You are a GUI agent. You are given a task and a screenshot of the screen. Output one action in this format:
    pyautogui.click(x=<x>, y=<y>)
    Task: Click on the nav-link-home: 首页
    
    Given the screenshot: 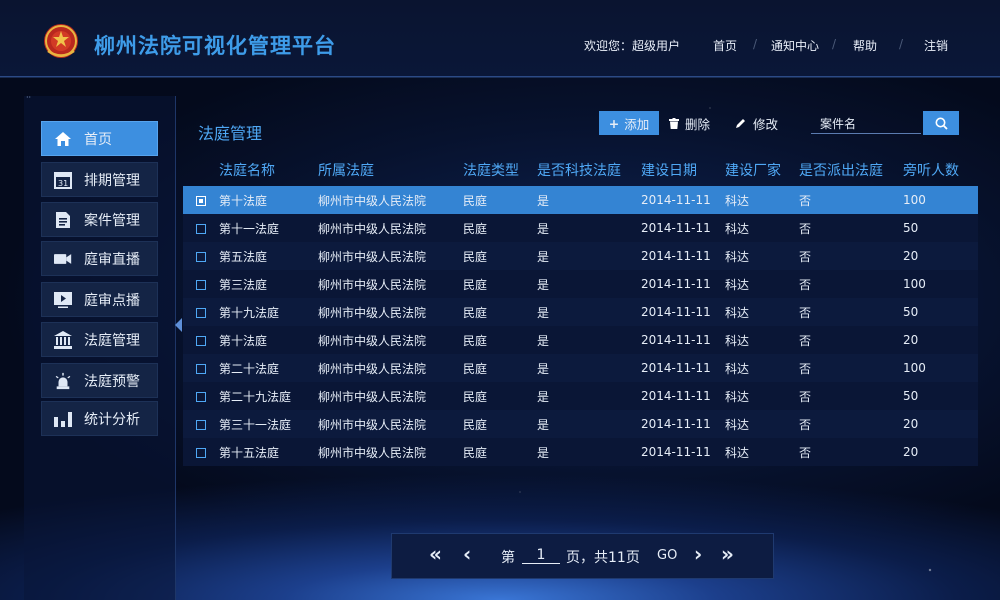 What is the action you would take?
    pyautogui.click(x=725, y=45)
    